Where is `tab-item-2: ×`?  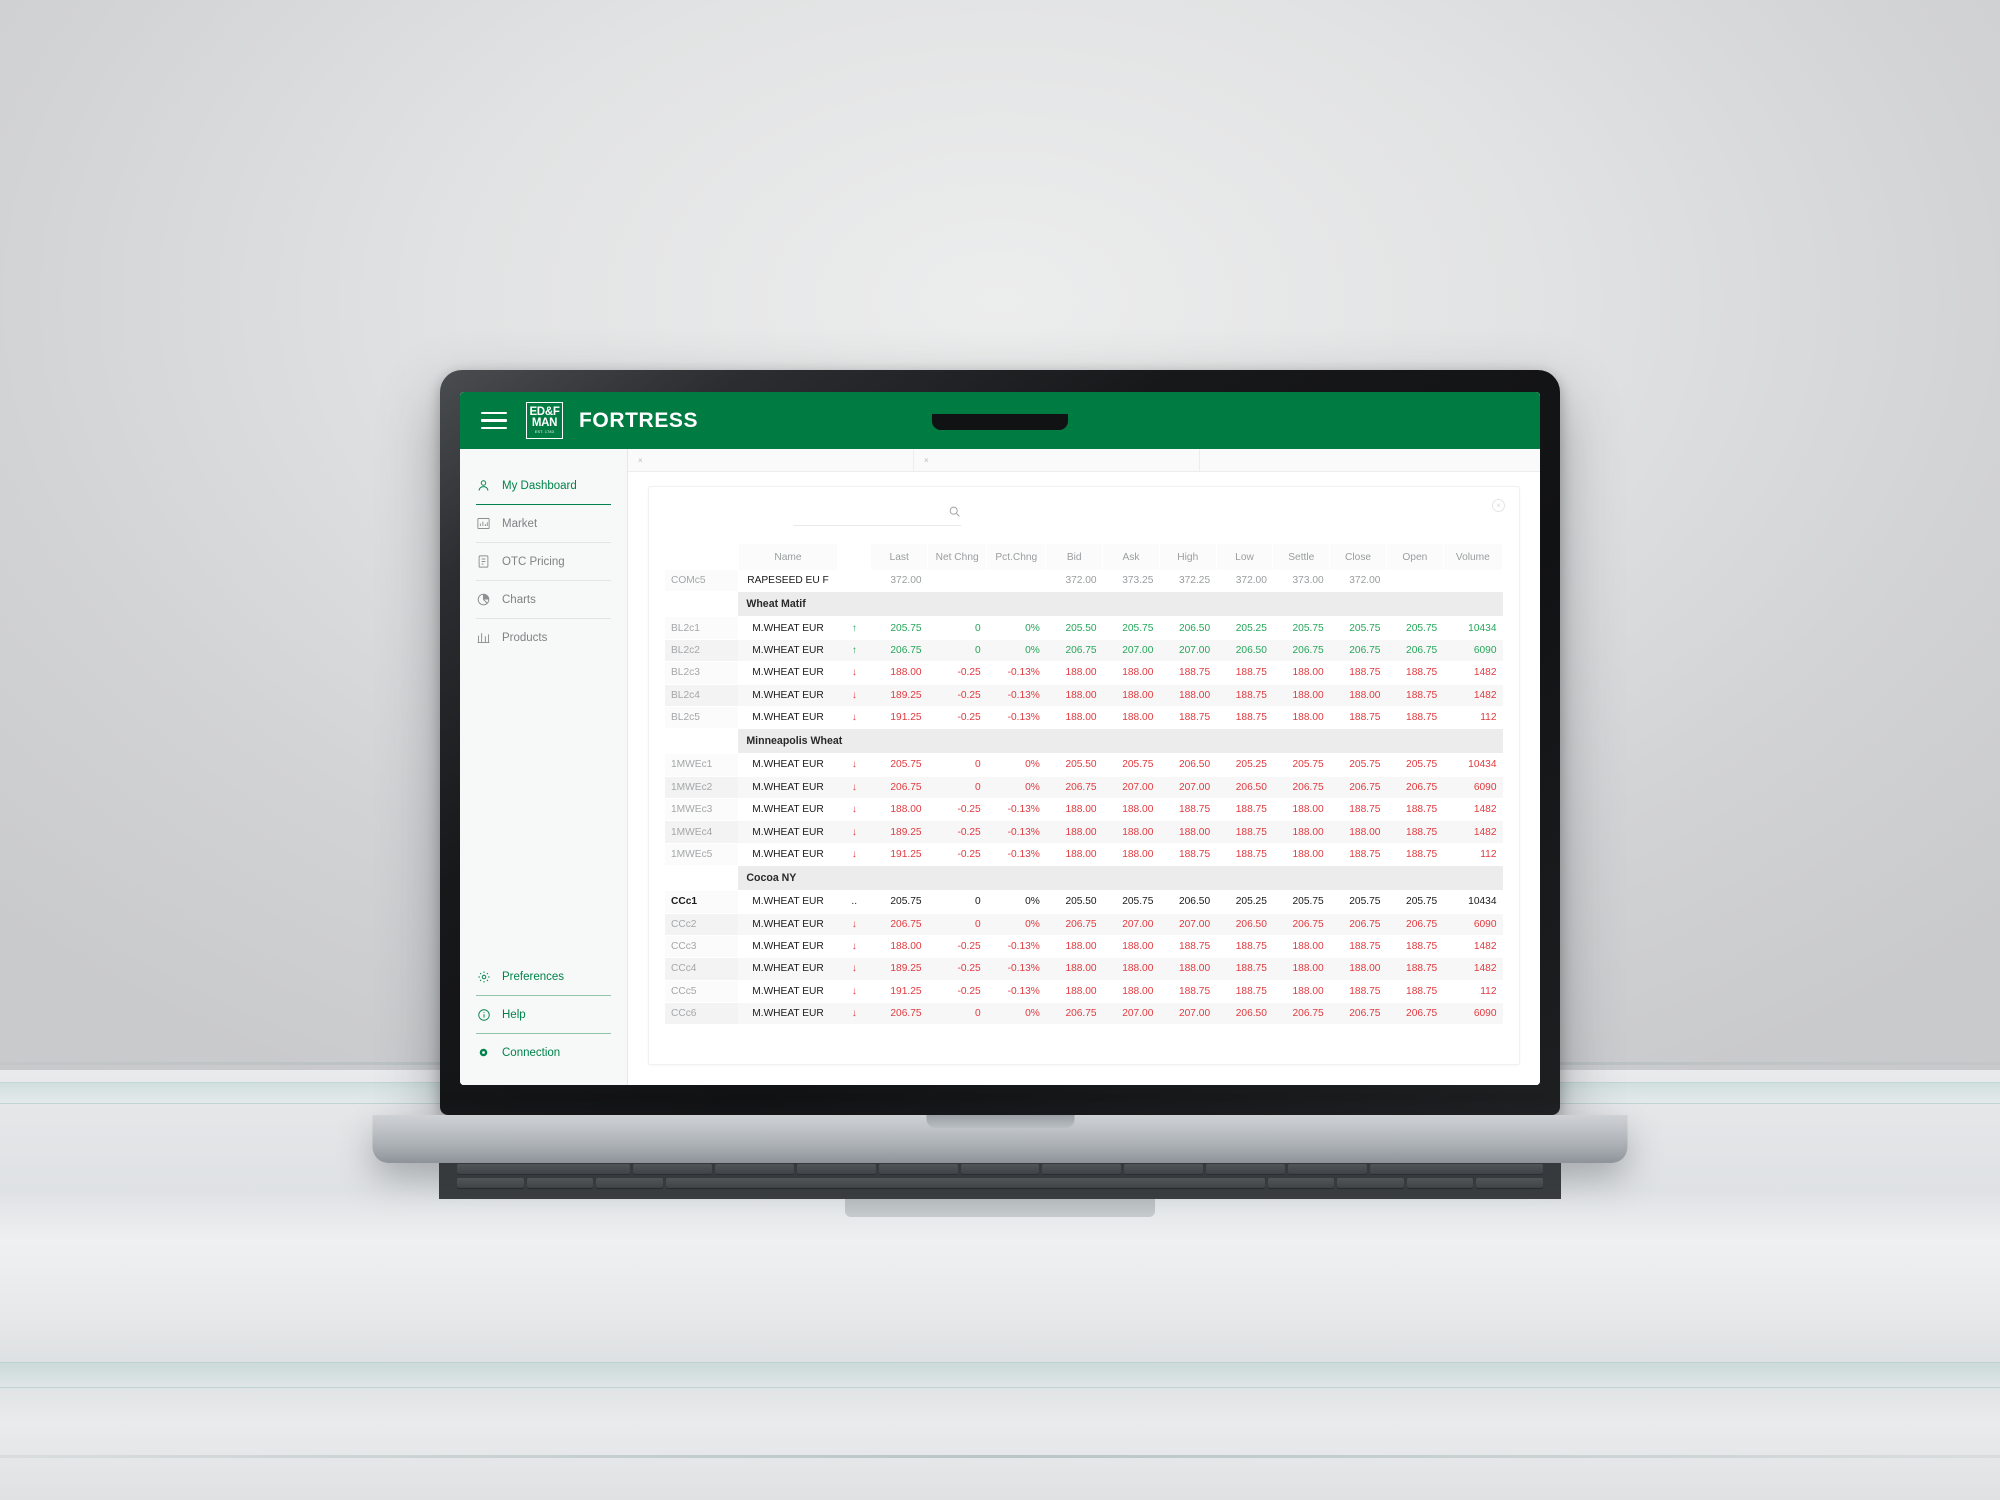 tab-item-2: × is located at coordinates (1057, 460).